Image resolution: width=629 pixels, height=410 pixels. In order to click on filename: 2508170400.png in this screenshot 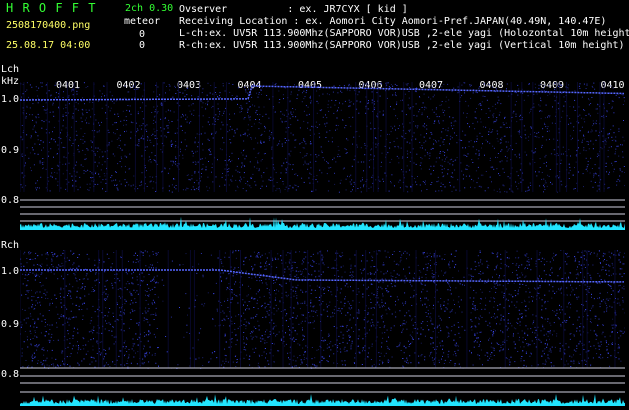, I will do `click(48, 25)`.